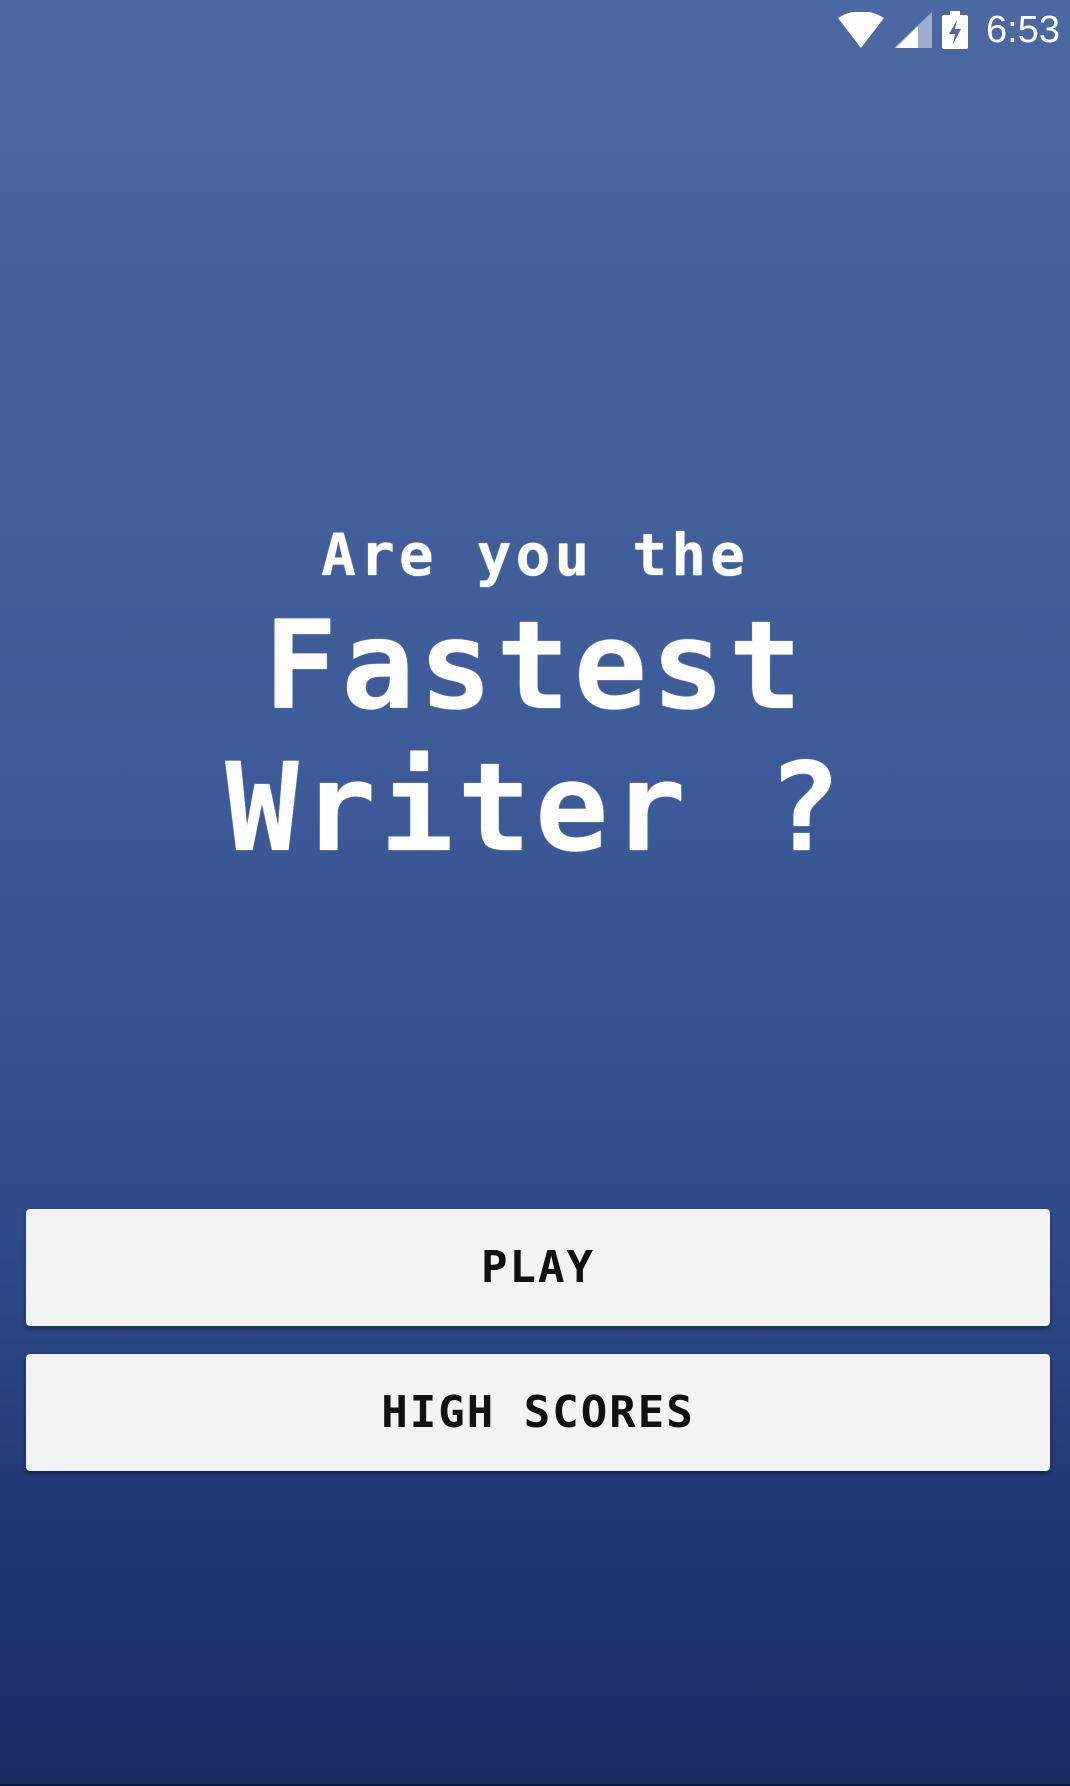 This screenshot has height=1786, width=1070. What do you see at coordinates (535, 808) in the screenshot?
I see `headline-writer: Writer ?` at bounding box center [535, 808].